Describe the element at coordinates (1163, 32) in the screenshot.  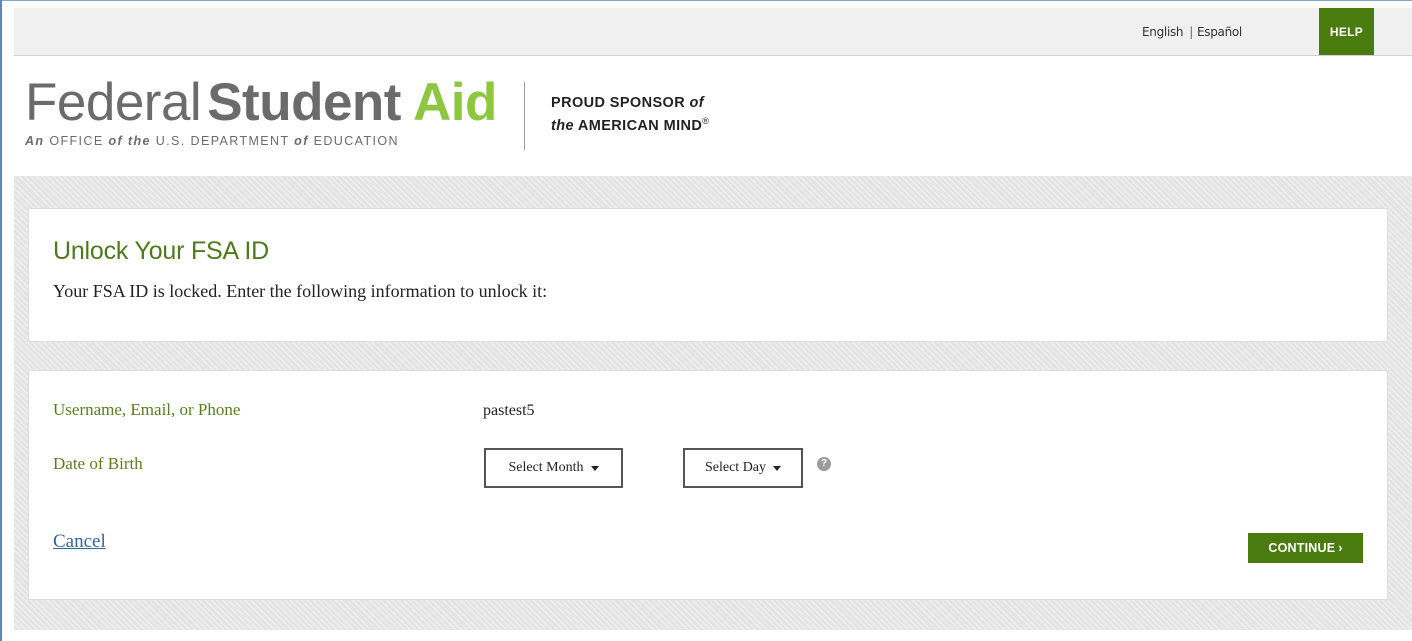
I see `language-english-link: English` at that location.